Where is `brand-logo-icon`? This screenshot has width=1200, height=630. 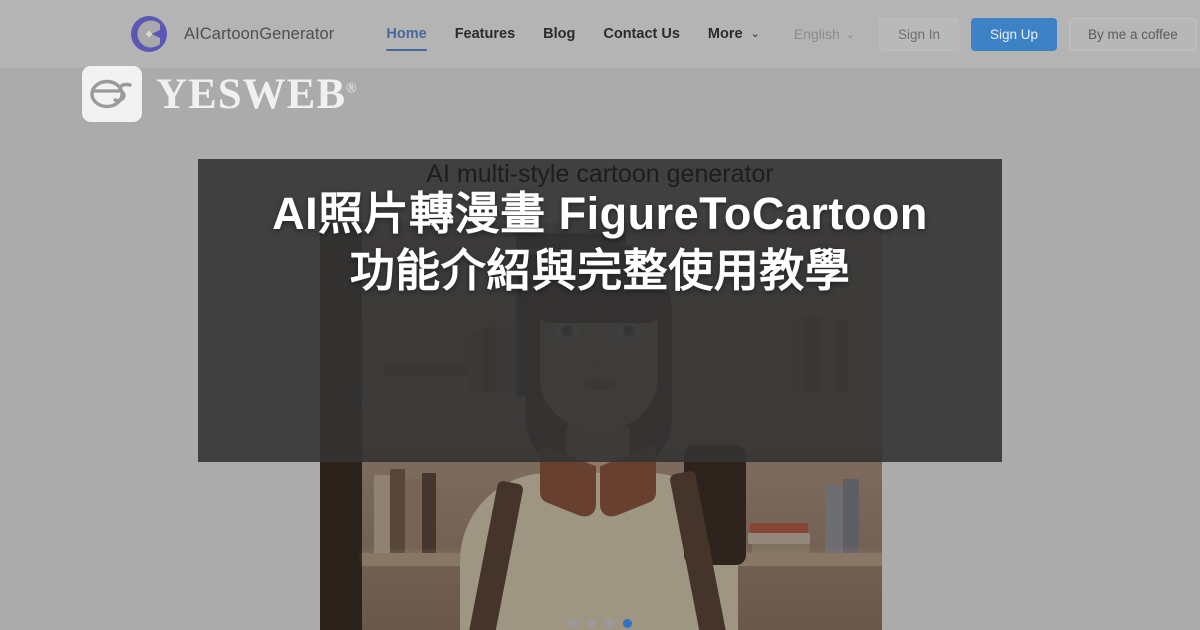 brand-logo-icon is located at coordinates (149, 34).